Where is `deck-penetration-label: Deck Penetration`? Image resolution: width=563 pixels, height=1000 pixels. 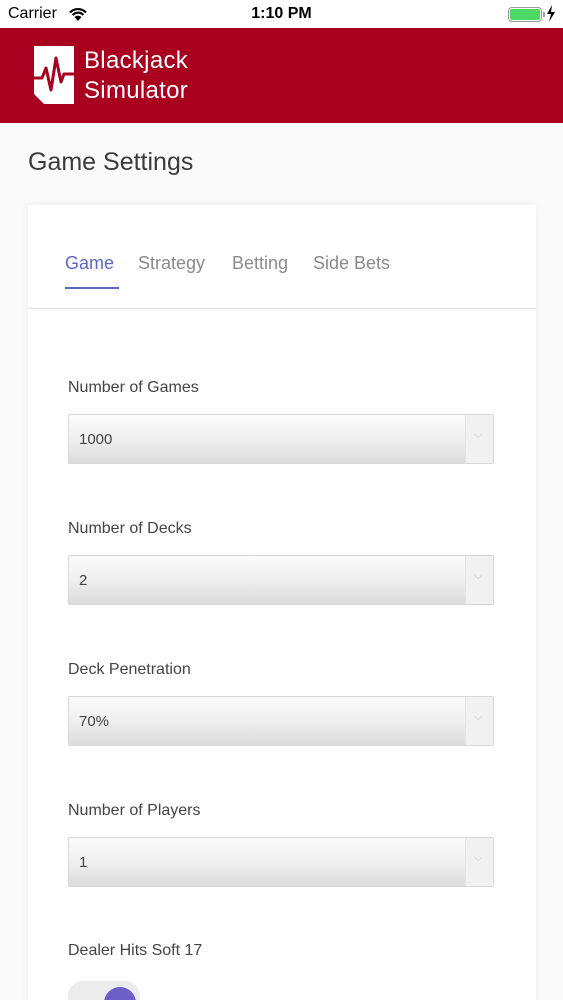 deck-penetration-label: Deck Penetration is located at coordinates (129, 669).